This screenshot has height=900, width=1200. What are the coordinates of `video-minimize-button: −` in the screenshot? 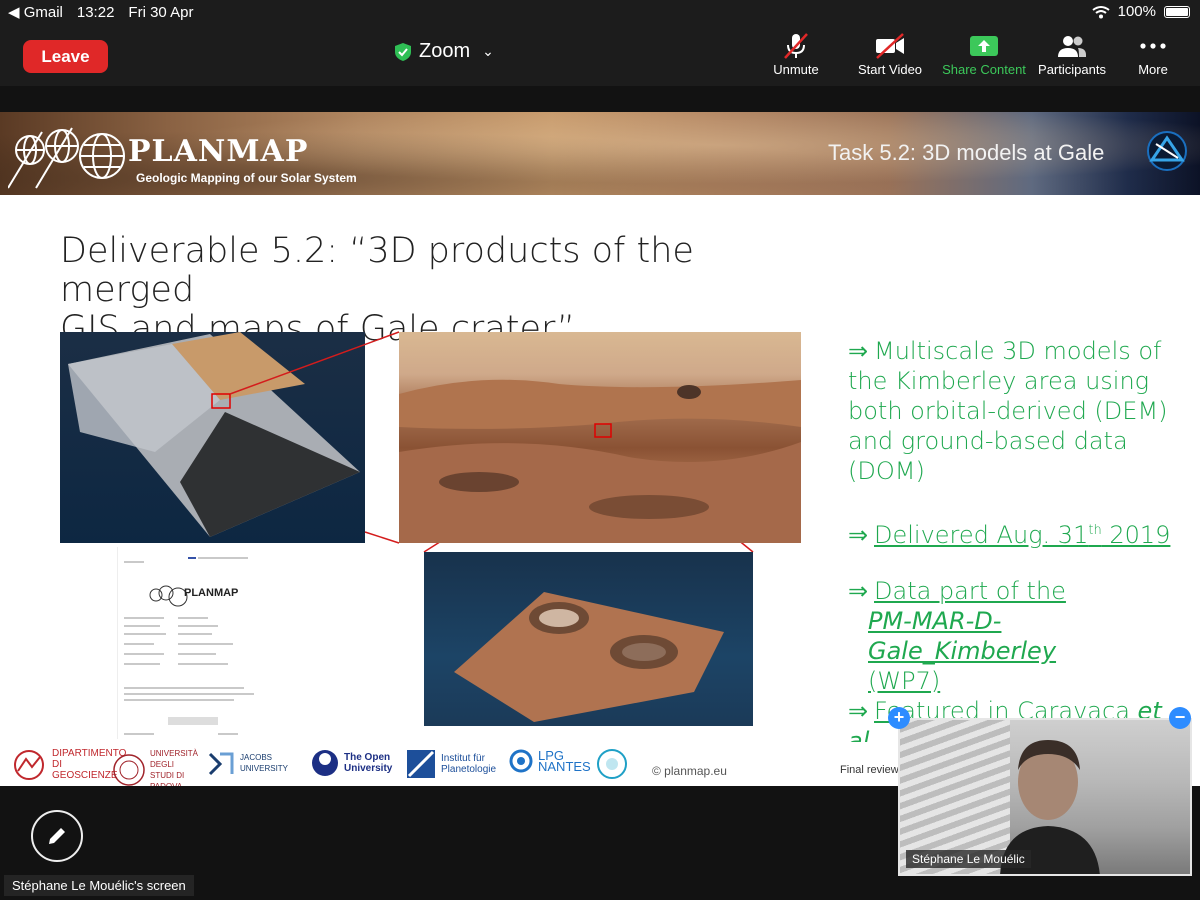 It's located at (1180, 718).